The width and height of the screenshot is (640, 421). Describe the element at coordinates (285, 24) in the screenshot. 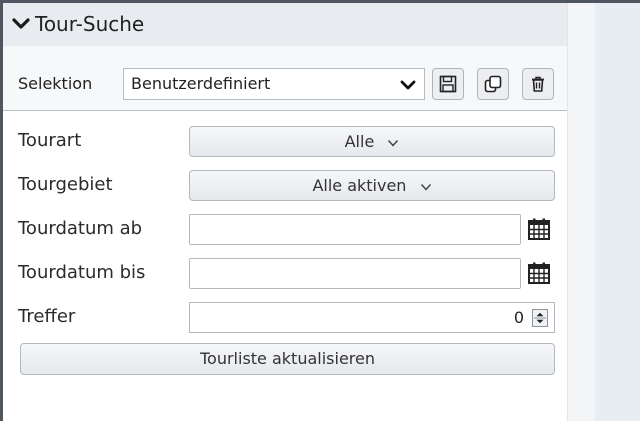

I see `panel-header: Tour-Suche` at that location.